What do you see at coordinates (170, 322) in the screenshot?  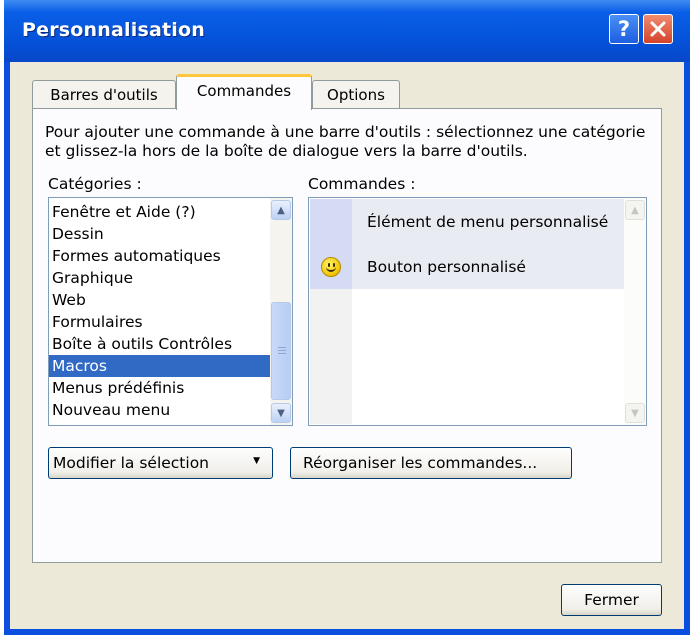 I see `category-item: Formulaires` at bounding box center [170, 322].